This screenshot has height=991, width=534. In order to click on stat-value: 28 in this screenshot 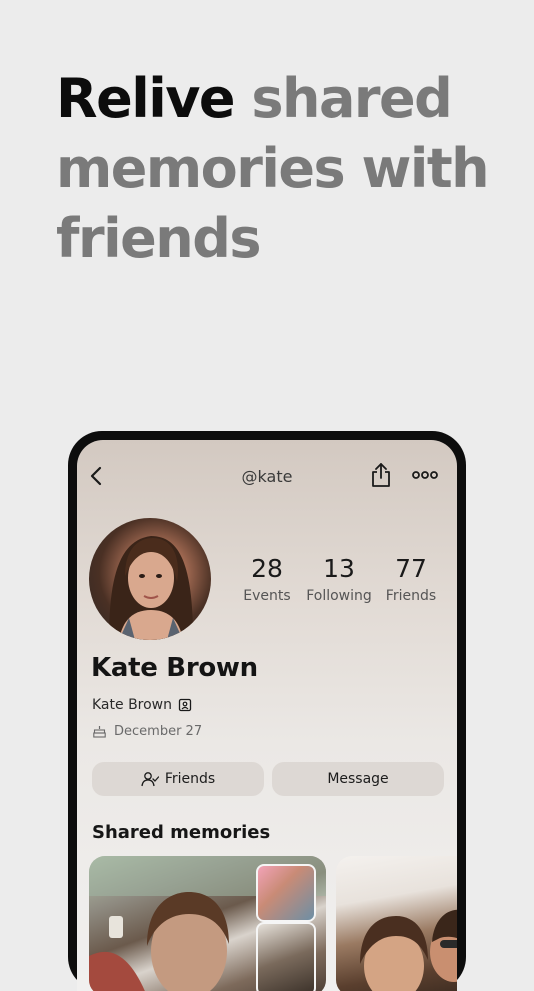, I will do `click(267, 568)`.